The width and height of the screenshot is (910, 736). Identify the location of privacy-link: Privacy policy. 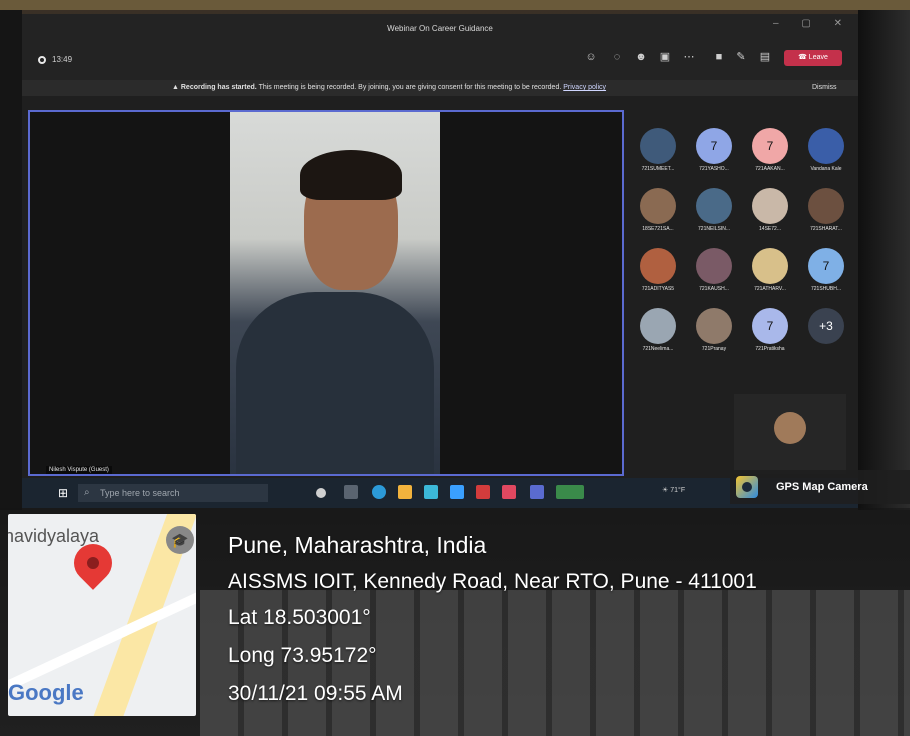
(584, 87).